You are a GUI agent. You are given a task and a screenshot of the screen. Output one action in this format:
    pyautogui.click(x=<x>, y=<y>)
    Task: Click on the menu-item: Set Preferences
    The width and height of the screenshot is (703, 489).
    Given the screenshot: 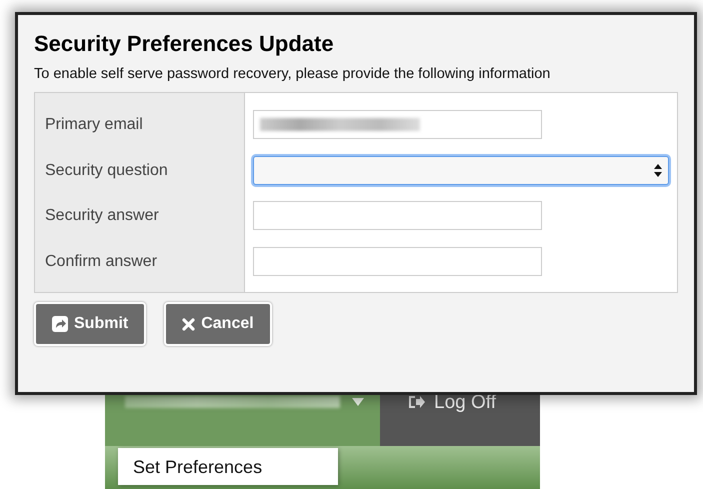 What is the action you would take?
    pyautogui.click(x=228, y=466)
    